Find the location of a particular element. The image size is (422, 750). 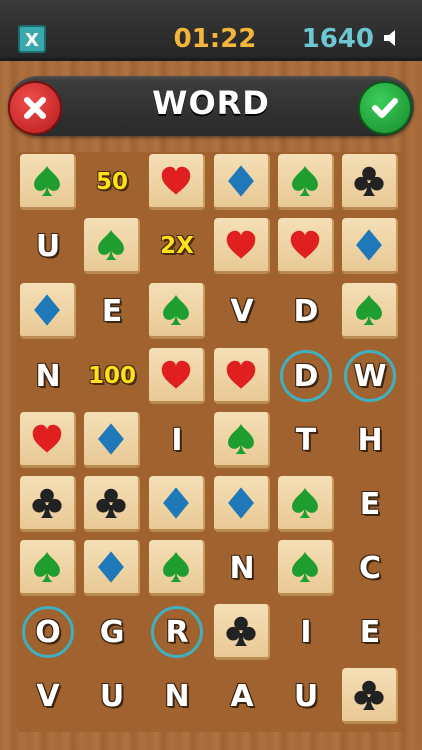

letter-cell-selected: D is located at coordinates (306, 376).